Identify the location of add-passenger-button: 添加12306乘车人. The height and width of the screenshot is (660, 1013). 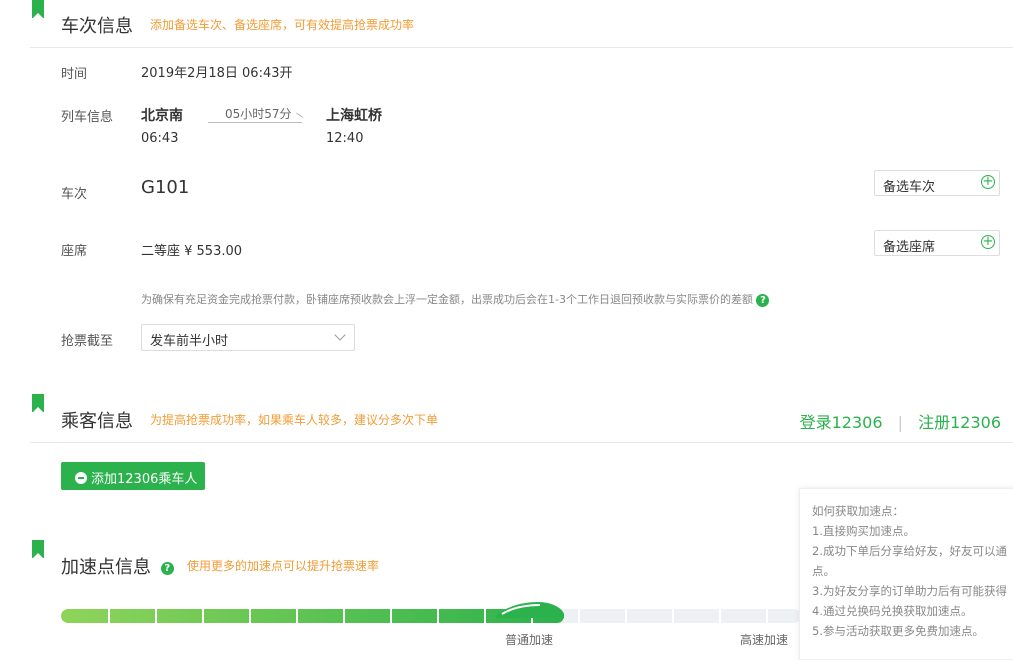
(133, 476).